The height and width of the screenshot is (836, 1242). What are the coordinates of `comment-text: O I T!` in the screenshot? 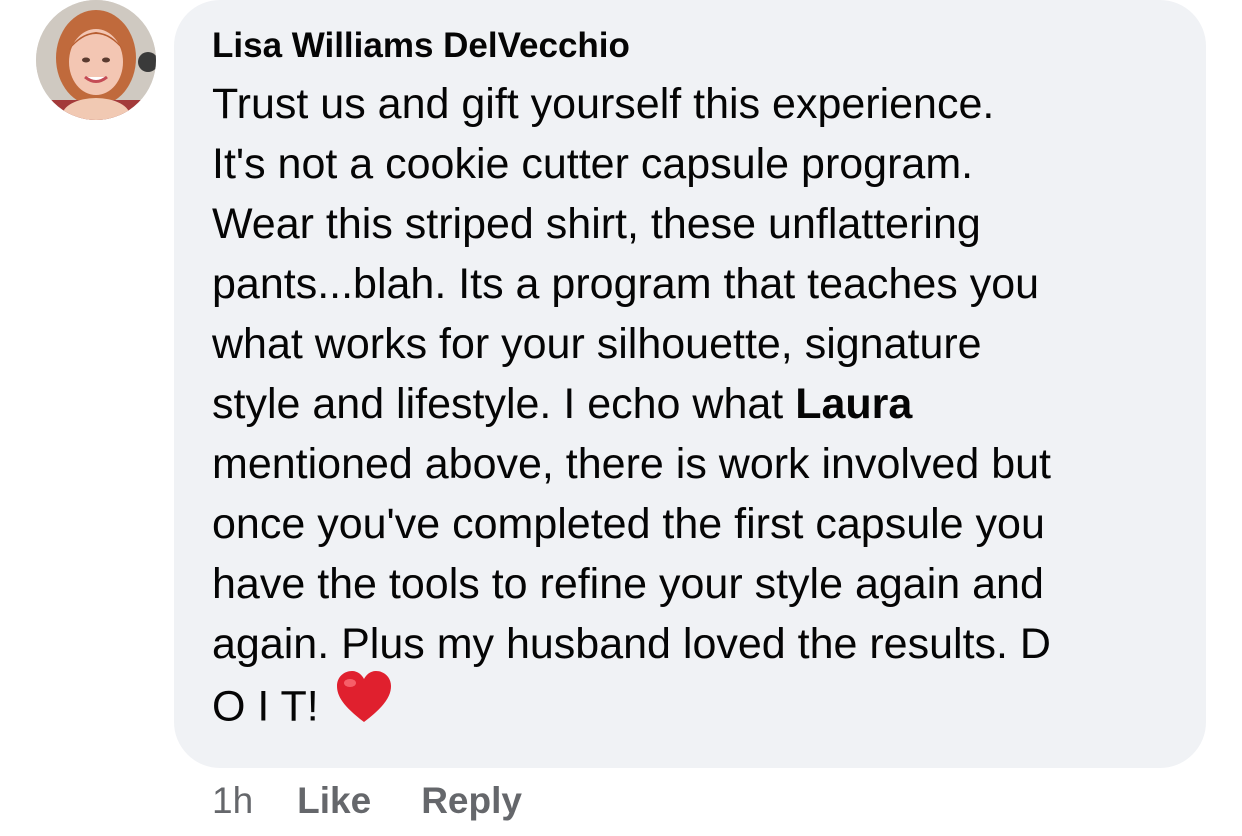 It's located at (271, 706).